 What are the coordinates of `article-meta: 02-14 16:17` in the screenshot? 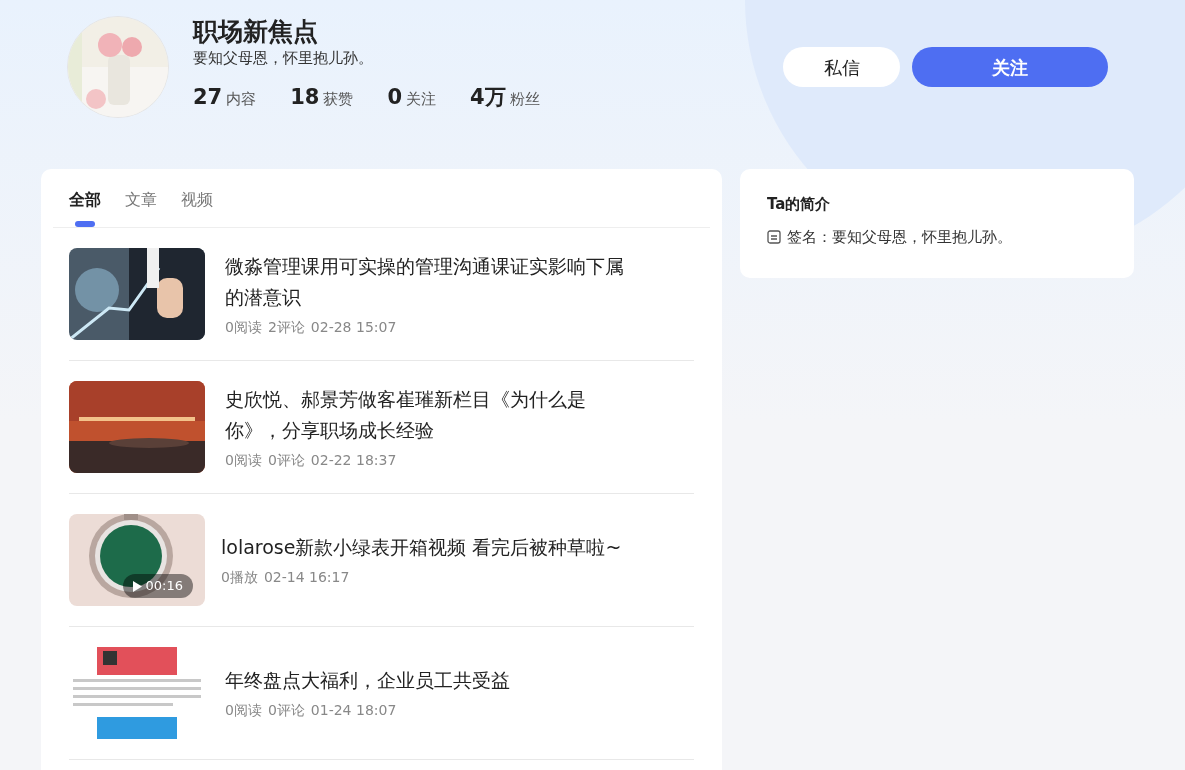 It's located at (306, 577).